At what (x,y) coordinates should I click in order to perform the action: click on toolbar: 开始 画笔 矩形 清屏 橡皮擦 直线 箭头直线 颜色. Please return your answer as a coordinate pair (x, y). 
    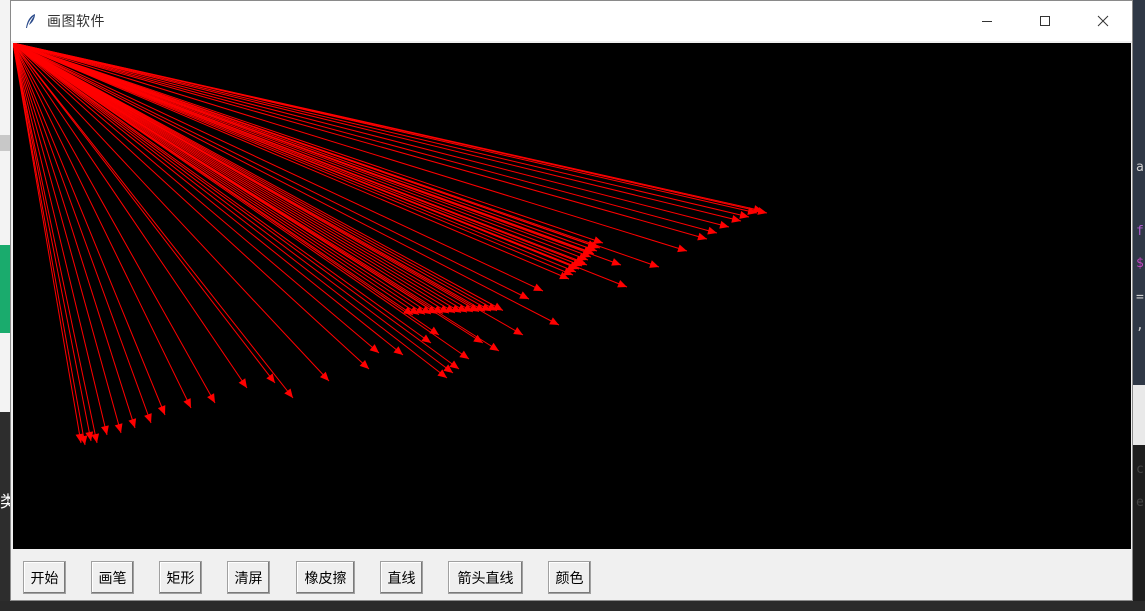
    Looking at the image, I should click on (571, 576).